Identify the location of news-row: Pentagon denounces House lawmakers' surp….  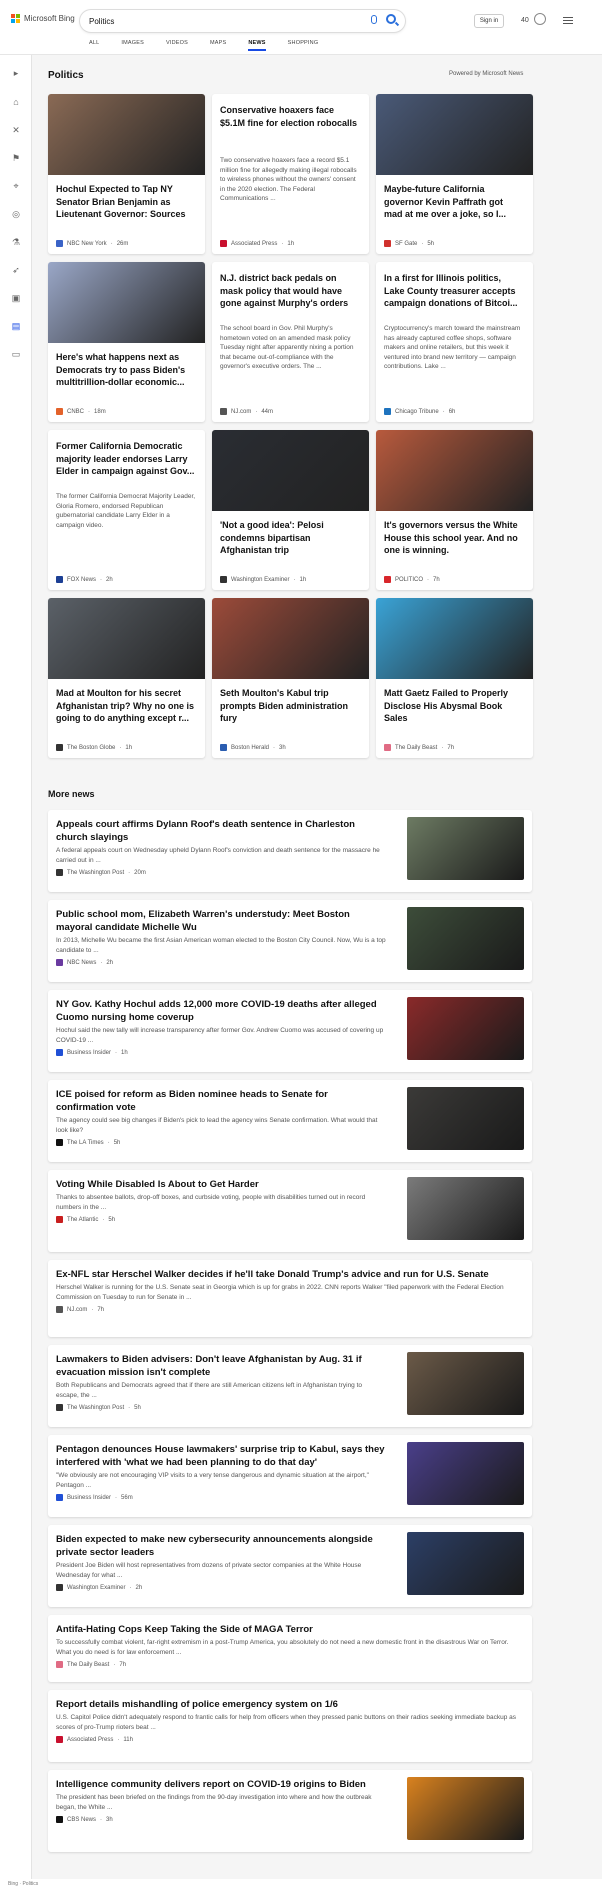
(290, 1476).